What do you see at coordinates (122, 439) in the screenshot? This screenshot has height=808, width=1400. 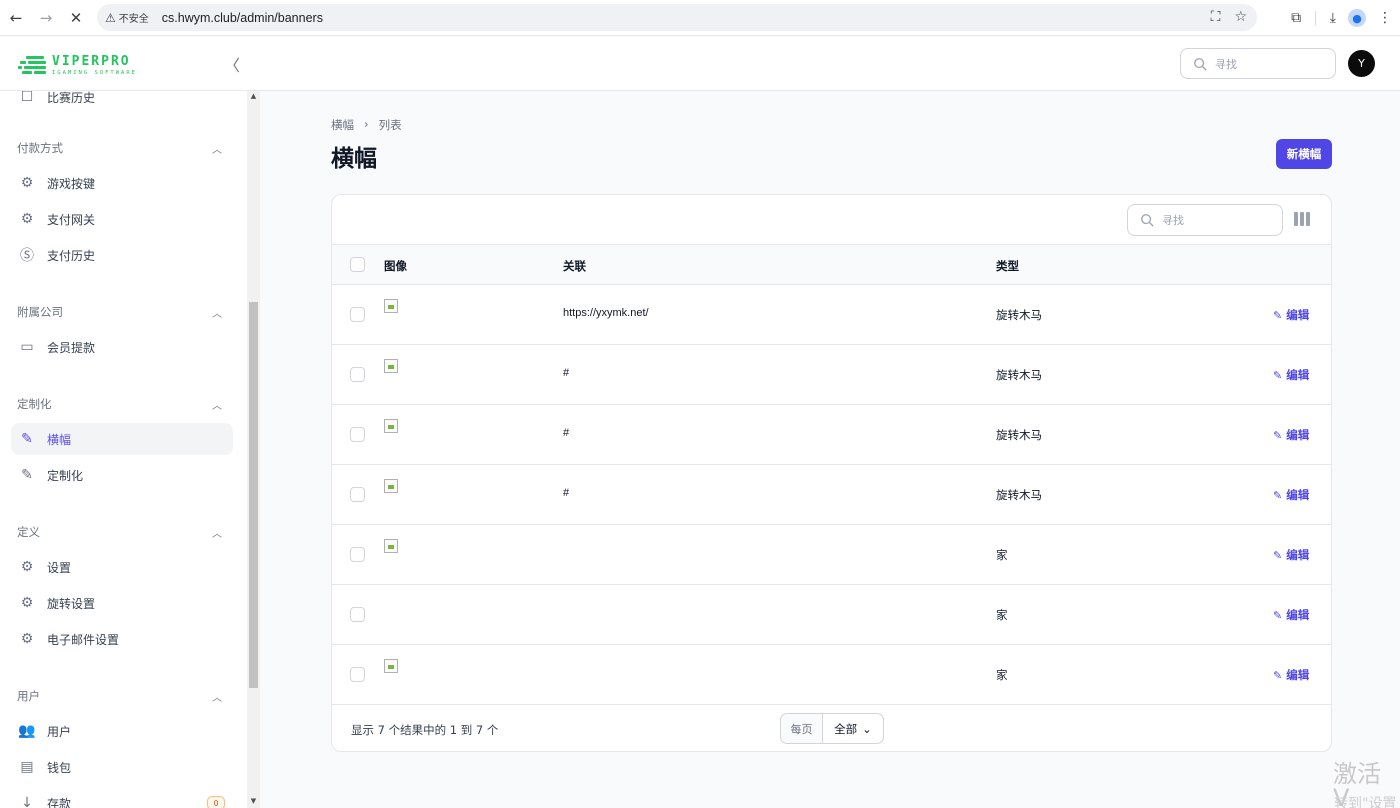 I see `sidebar-item-banners: ✎ 横幅` at bounding box center [122, 439].